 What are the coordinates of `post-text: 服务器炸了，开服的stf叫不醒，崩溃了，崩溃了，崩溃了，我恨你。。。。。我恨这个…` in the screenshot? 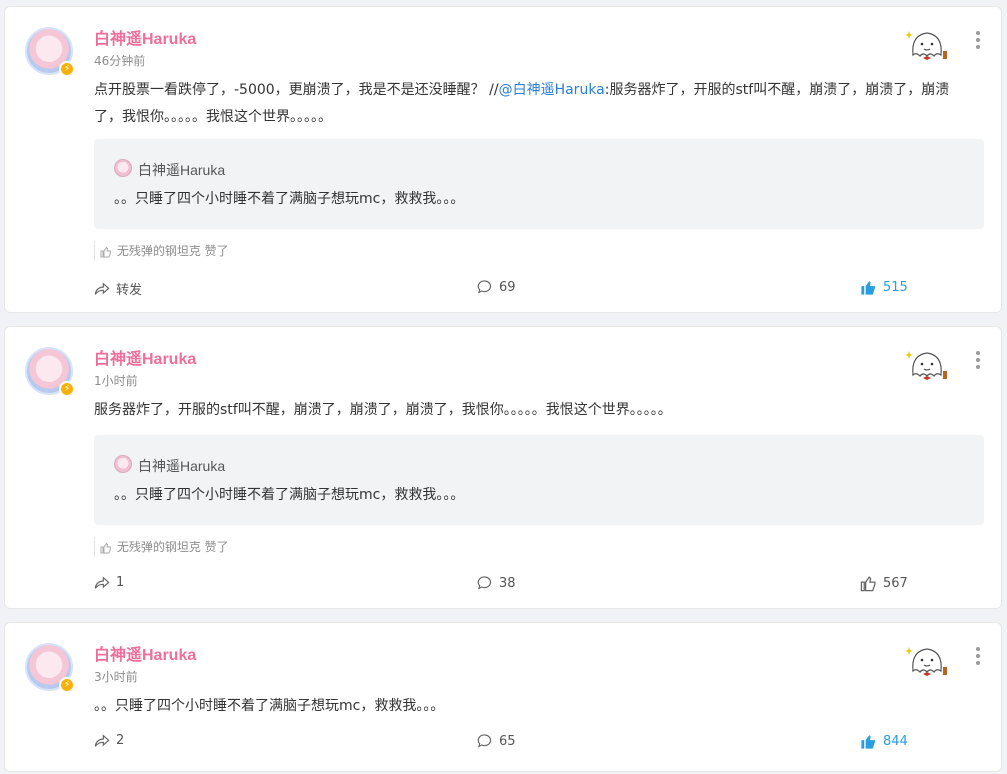 It's located at (383, 410).